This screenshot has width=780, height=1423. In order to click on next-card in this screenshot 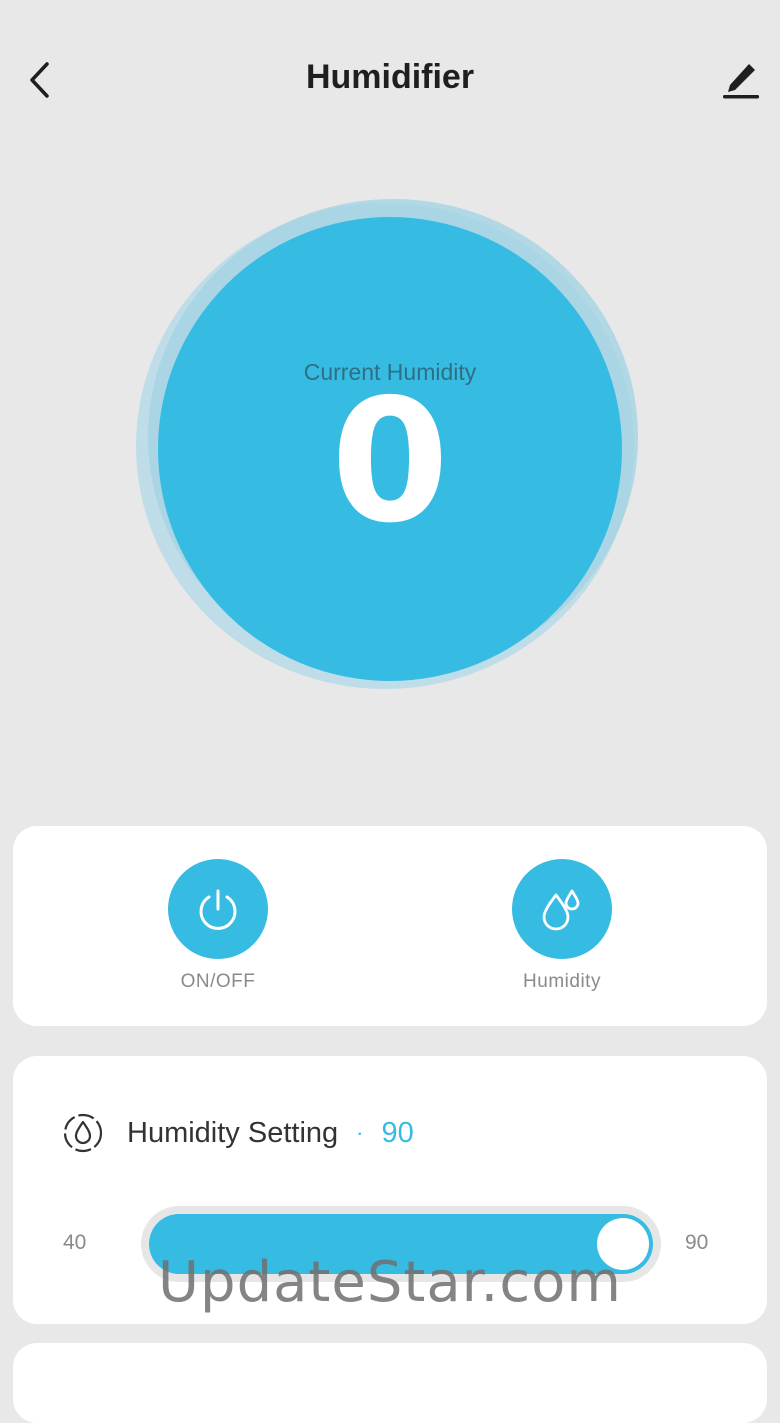, I will do `click(390, 1383)`.